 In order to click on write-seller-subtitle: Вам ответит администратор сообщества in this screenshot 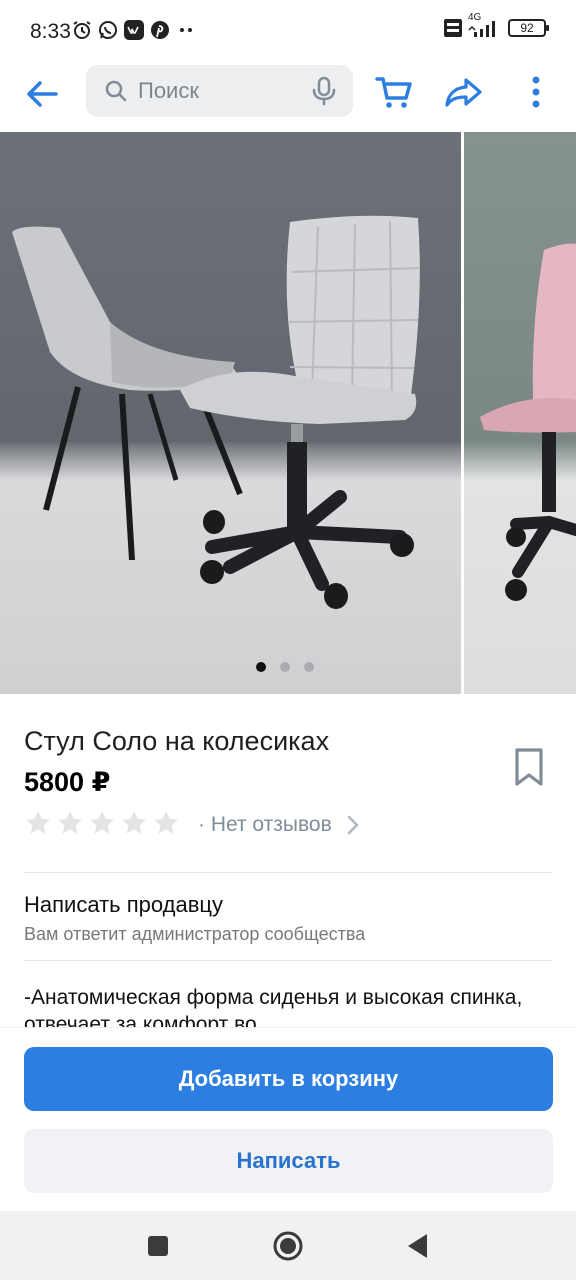, I will do `click(195, 934)`.